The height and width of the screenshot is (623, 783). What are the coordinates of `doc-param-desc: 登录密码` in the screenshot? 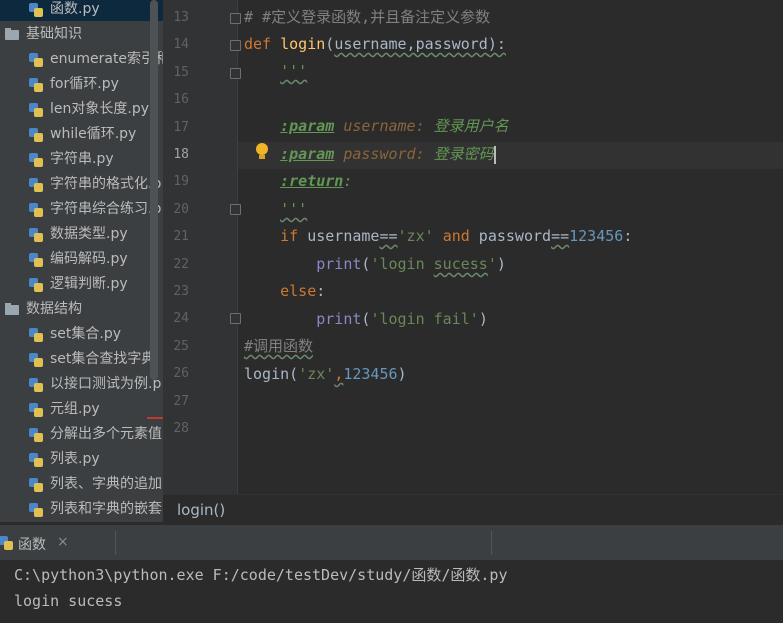 It's located at (463, 154).